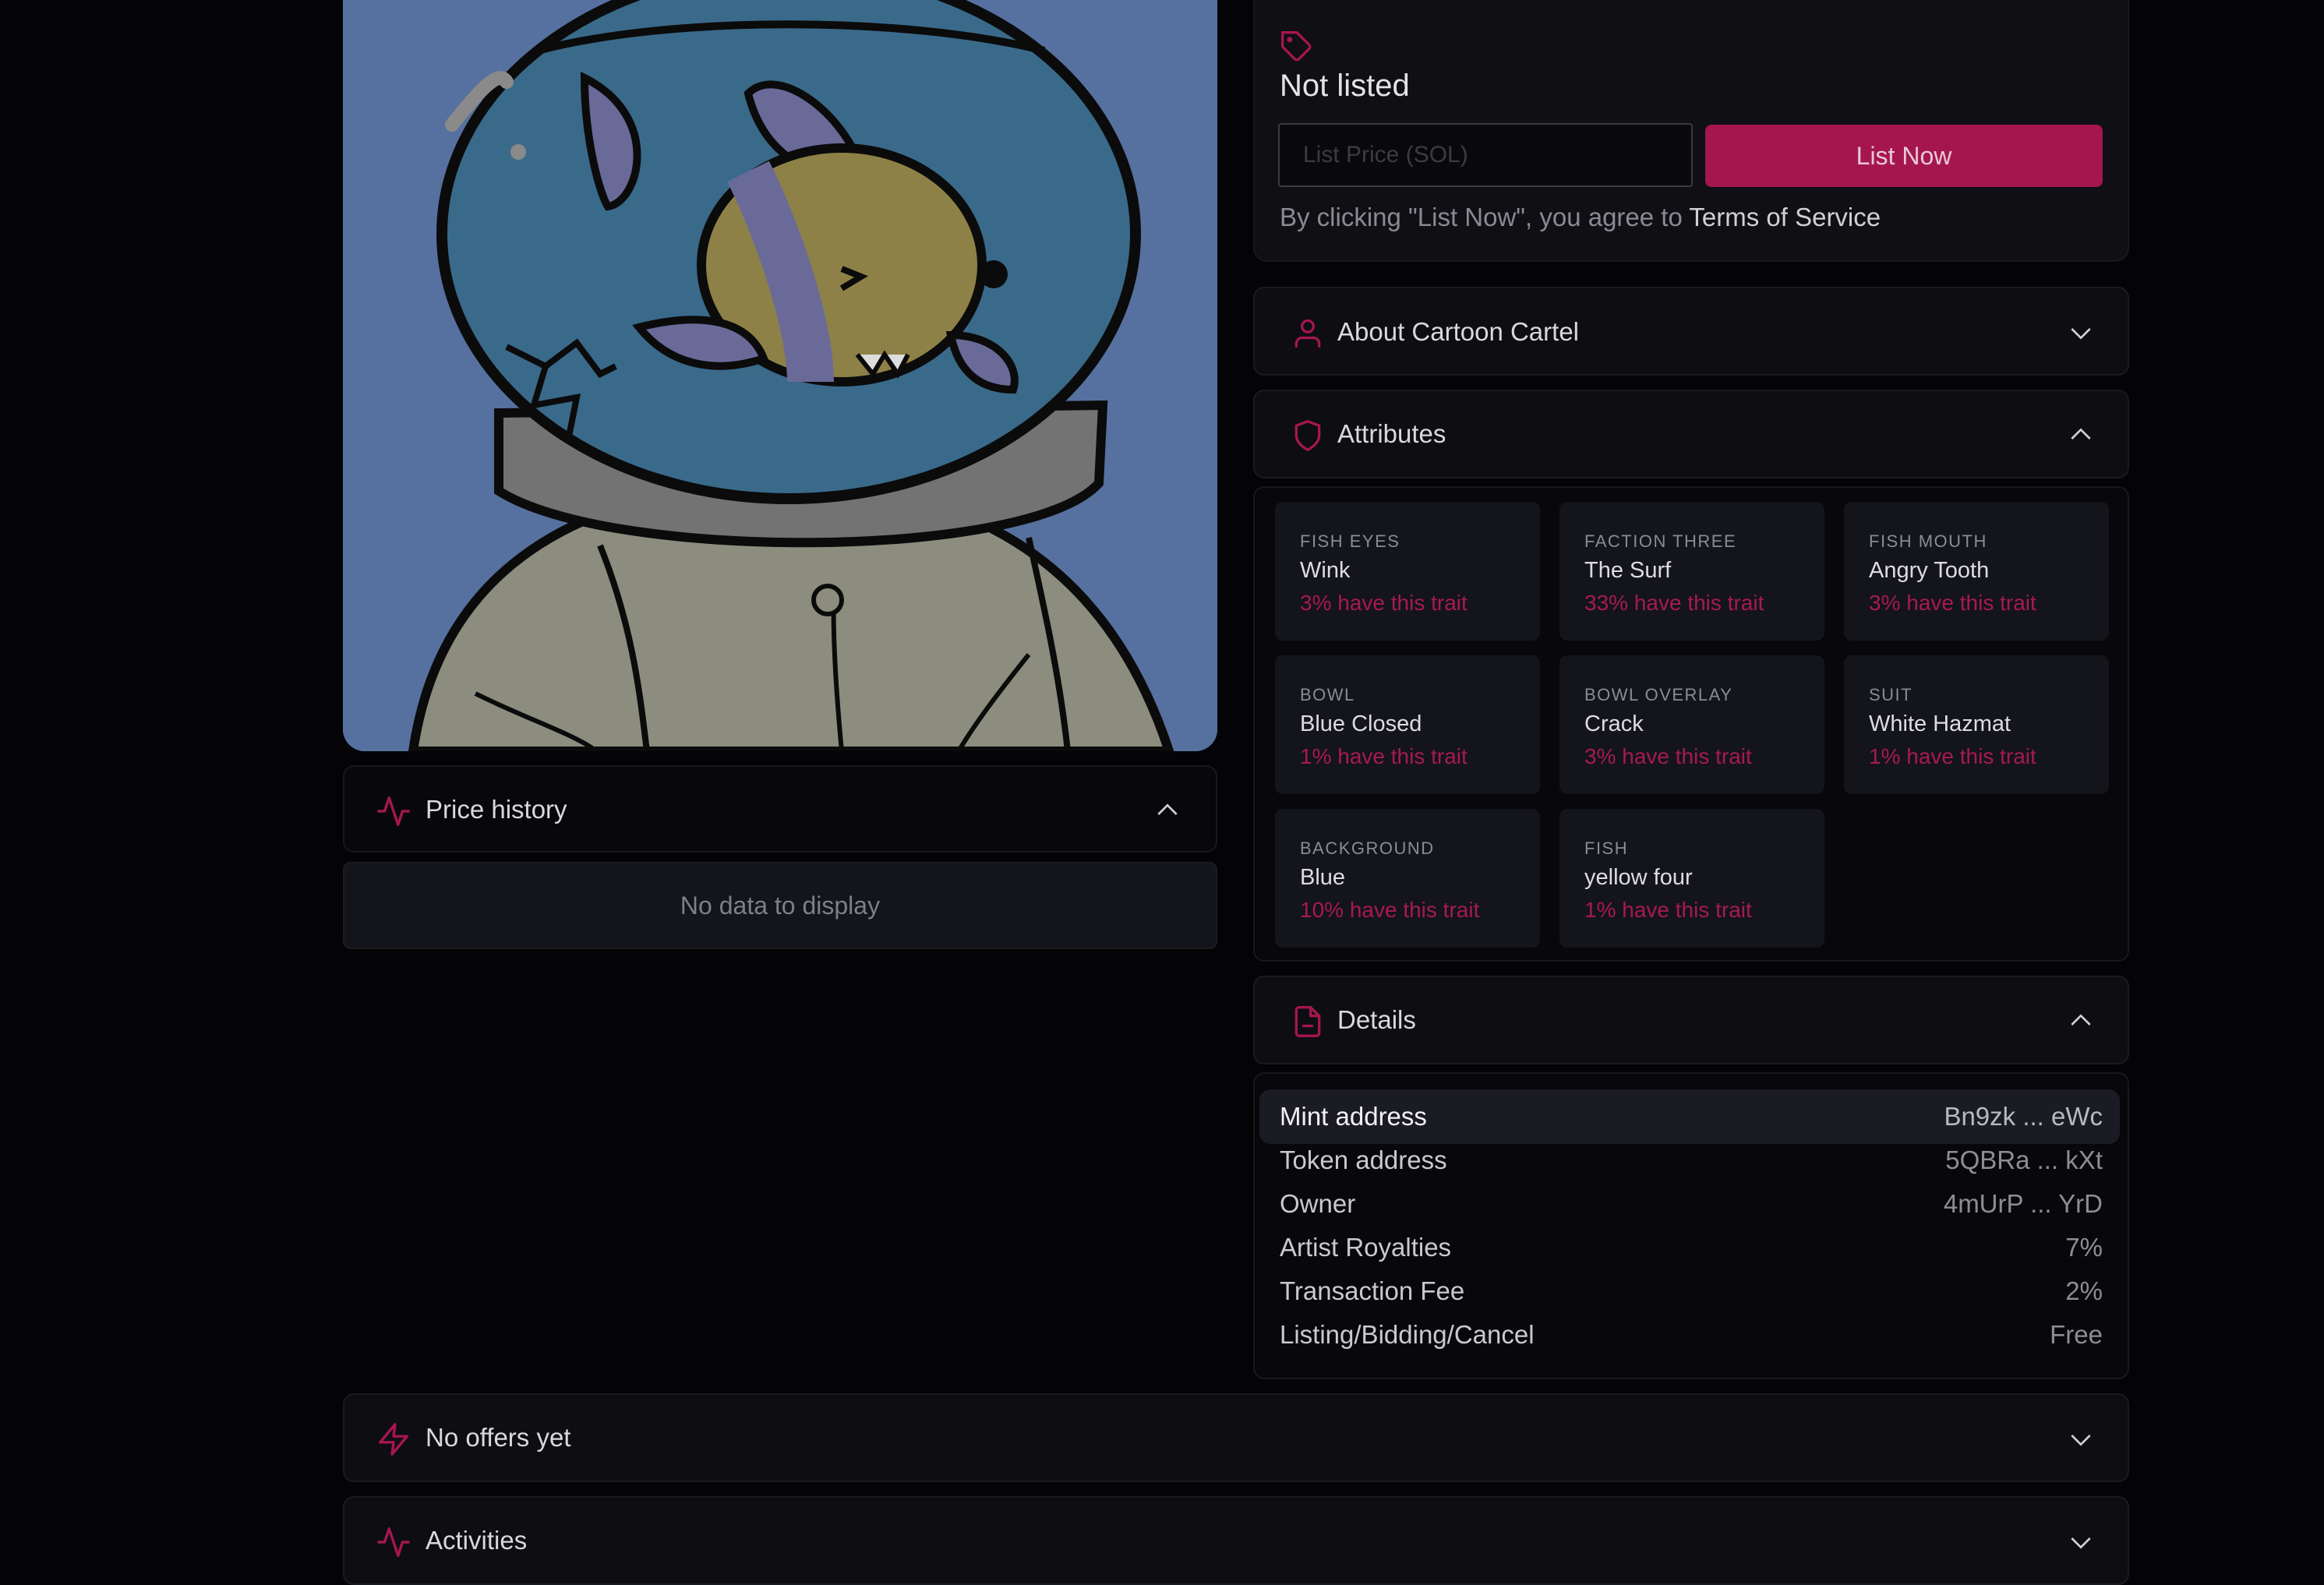 Image resolution: width=2324 pixels, height=1585 pixels. Describe the element at coordinates (1606, 848) in the screenshot. I see `trait-type: FISH` at that location.